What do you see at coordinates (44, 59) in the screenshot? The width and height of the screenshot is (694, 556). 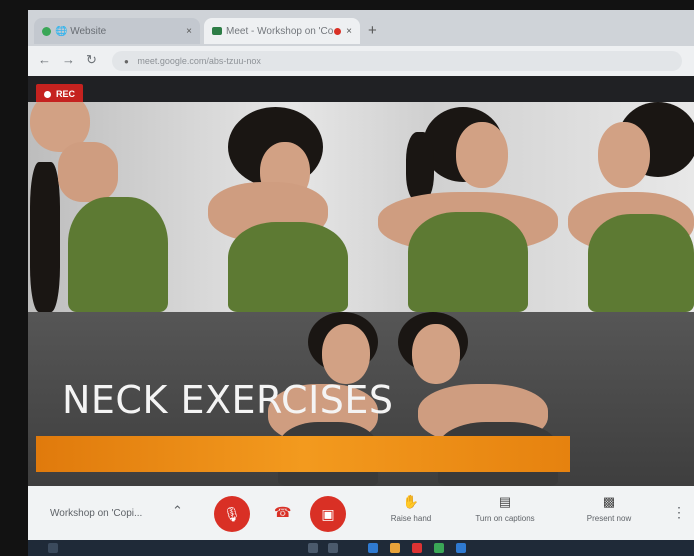 I see `back-icon: ←` at bounding box center [44, 59].